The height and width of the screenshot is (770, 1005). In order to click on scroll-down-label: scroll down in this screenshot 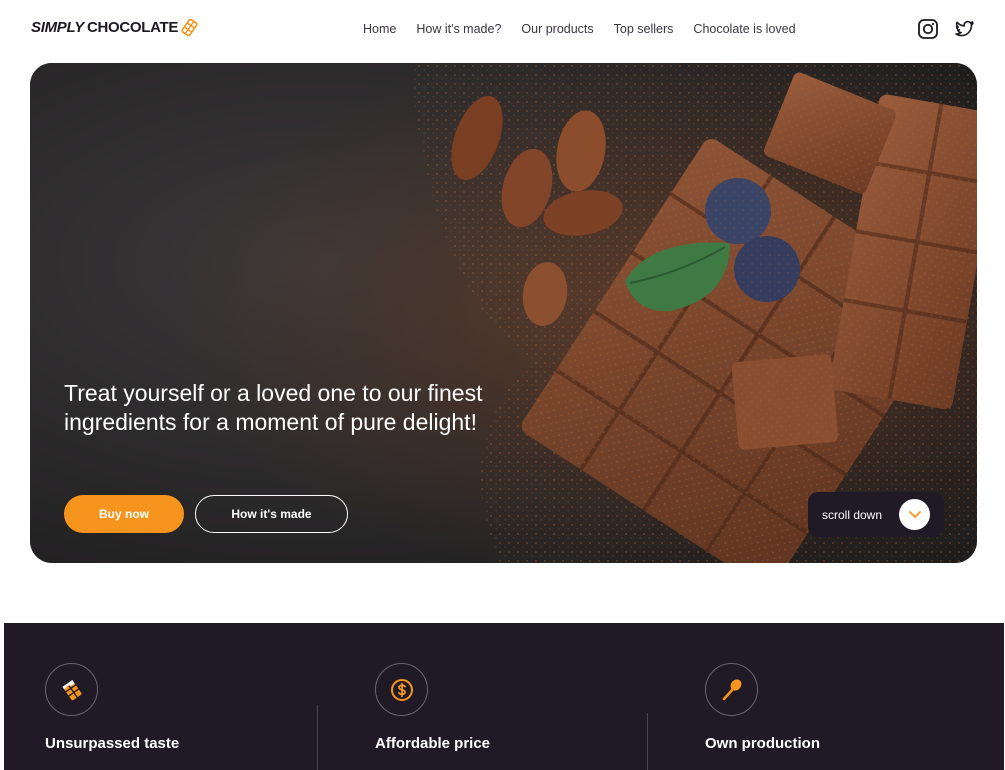, I will do `click(852, 514)`.